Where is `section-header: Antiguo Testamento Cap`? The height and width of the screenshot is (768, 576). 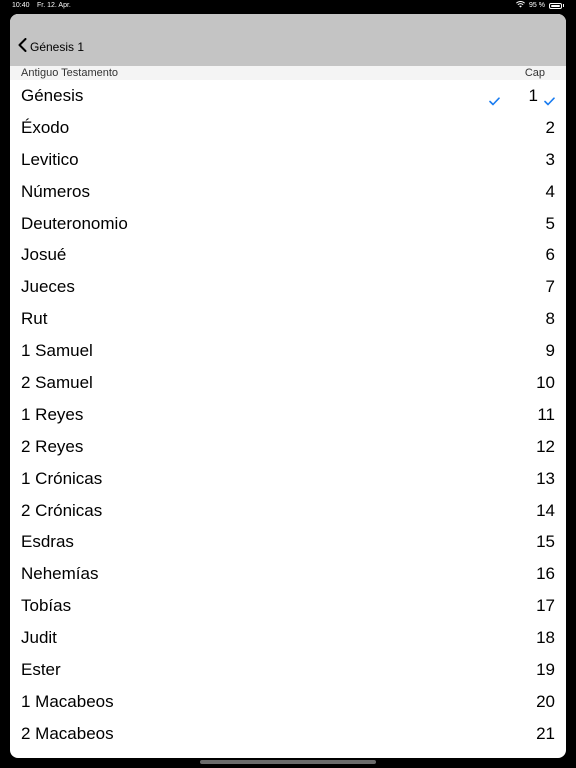
section-header: Antiguo Testamento Cap is located at coordinates (288, 73).